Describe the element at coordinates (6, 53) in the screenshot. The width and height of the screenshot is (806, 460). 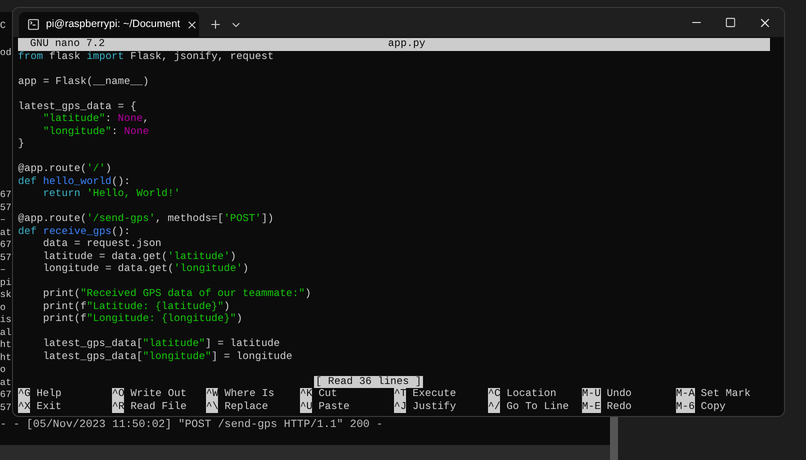
I see `terminal-text: od` at that location.